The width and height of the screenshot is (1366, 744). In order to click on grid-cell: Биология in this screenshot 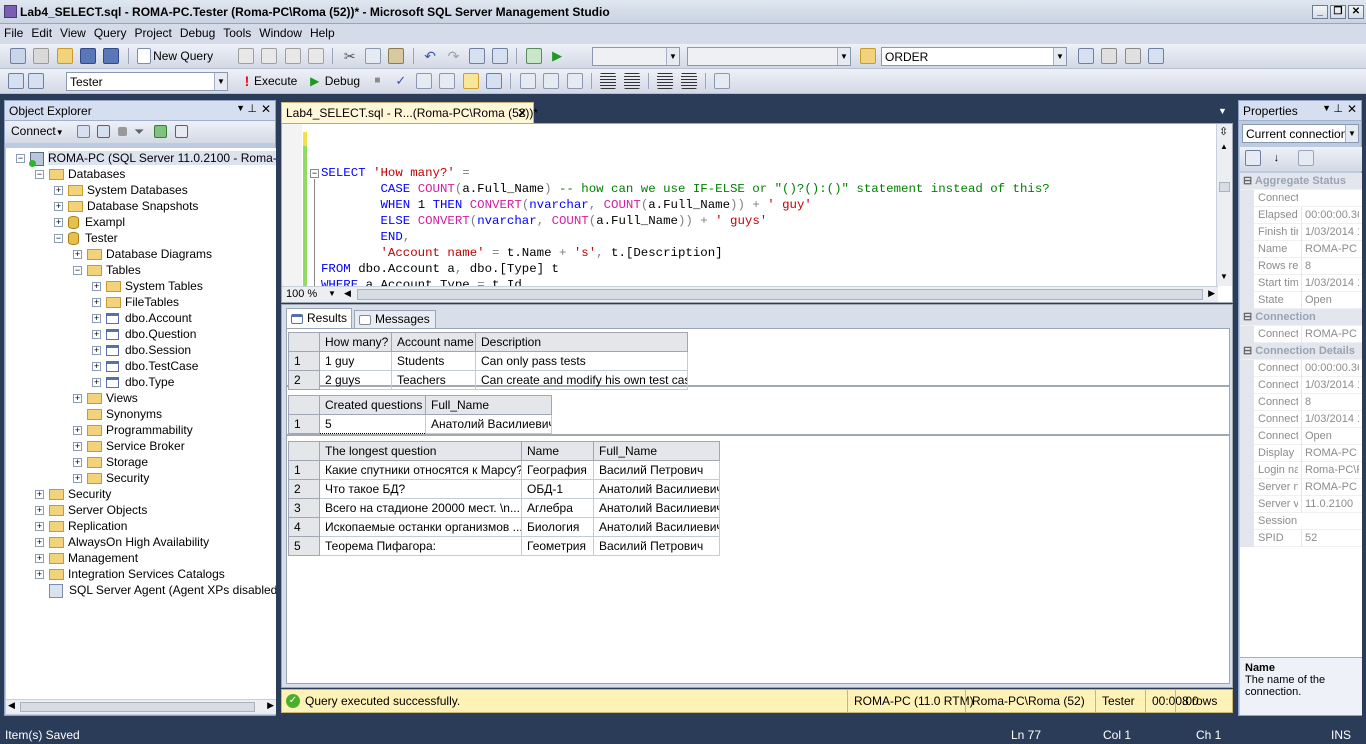, I will do `click(557, 527)`.